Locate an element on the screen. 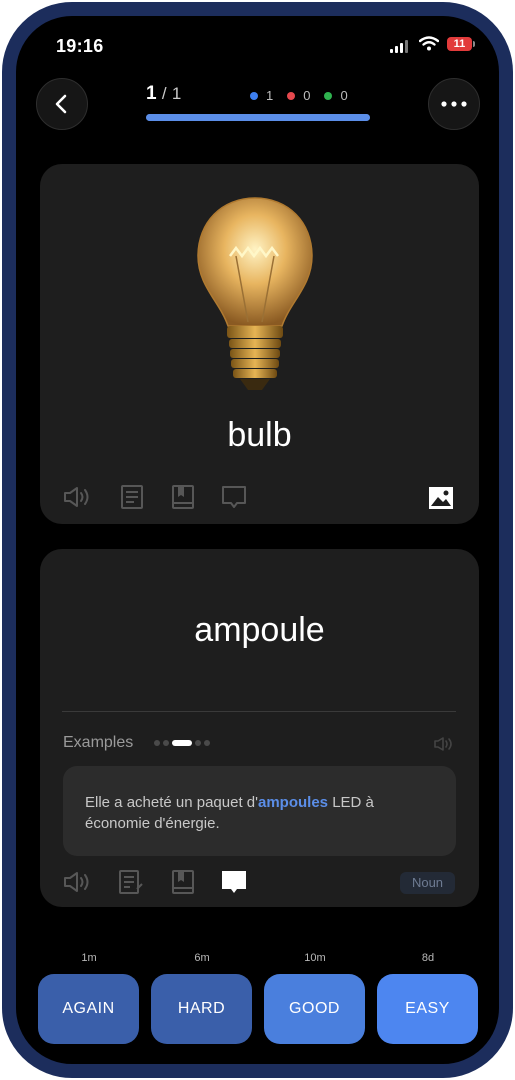 The image size is (515, 1080). more-icon is located at coordinates (454, 104).